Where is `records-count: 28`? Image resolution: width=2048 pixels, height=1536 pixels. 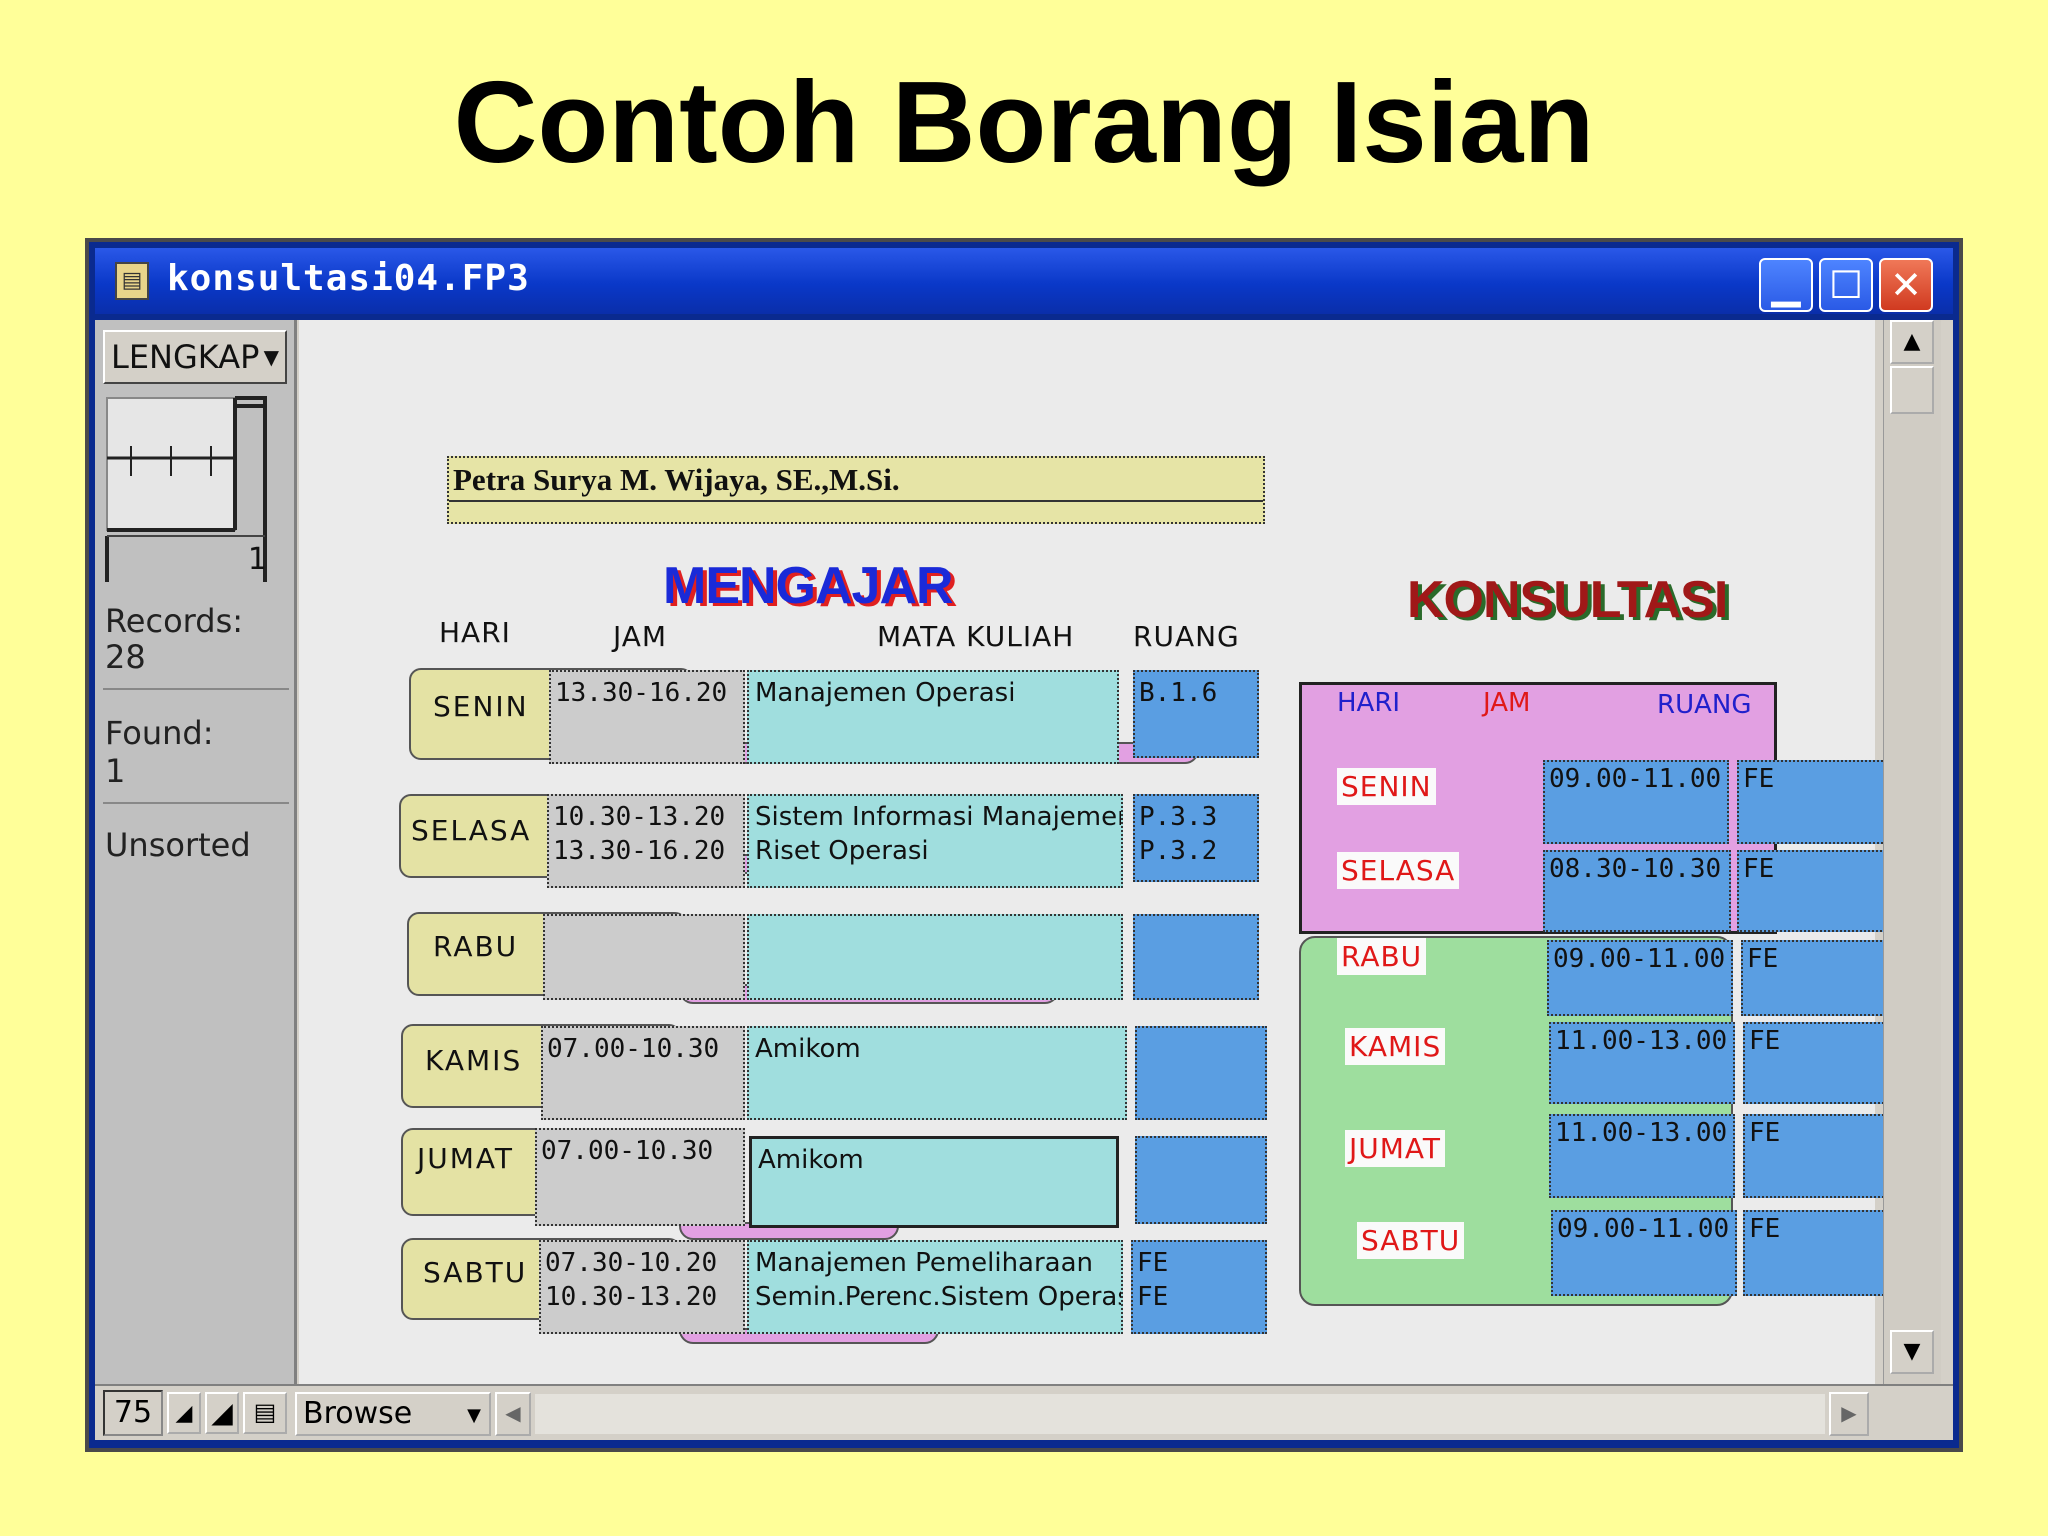
records-count: 28 is located at coordinates (125, 657).